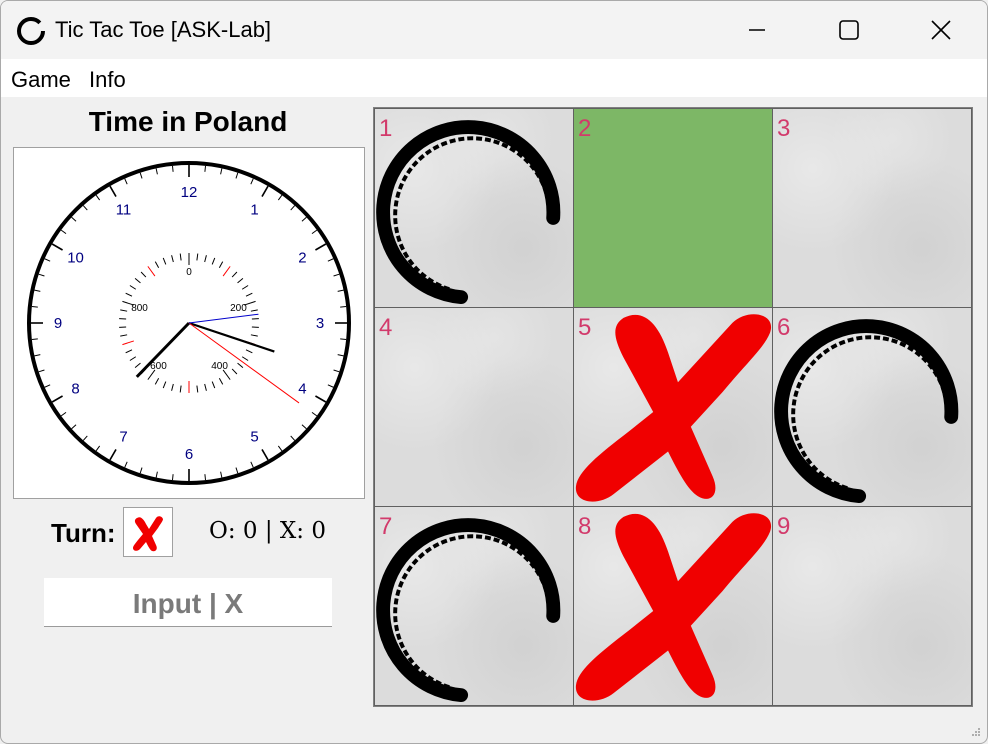 This screenshot has width=988, height=744. What do you see at coordinates (941, 30) in the screenshot?
I see `close-button` at bounding box center [941, 30].